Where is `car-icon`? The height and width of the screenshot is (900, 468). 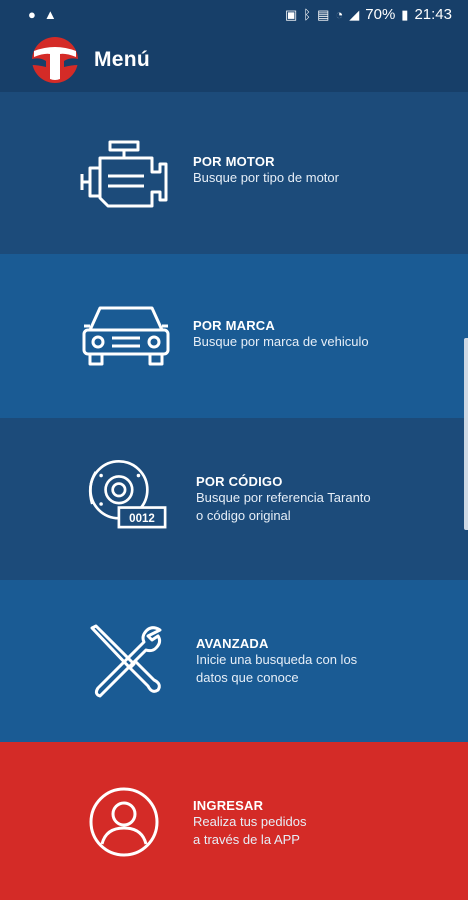
car-icon is located at coordinates (126, 336).